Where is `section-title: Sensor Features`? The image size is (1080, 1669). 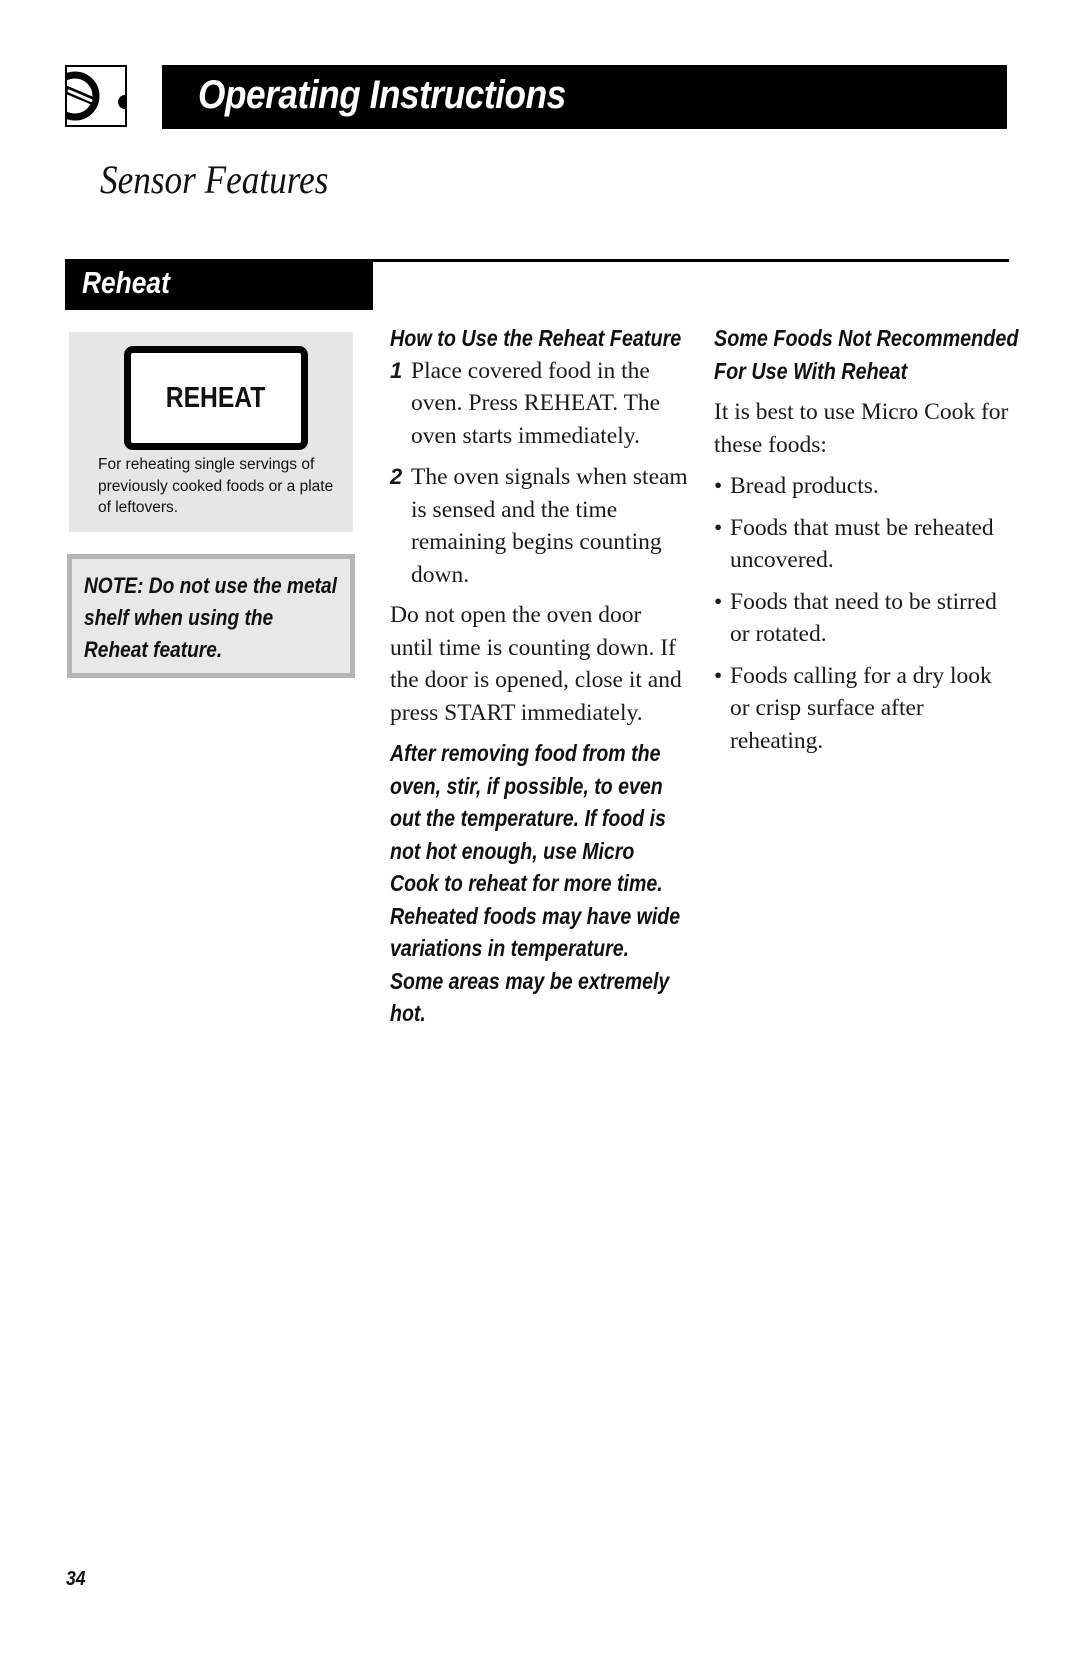 section-title: Sensor Features is located at coordinates (214, 179).